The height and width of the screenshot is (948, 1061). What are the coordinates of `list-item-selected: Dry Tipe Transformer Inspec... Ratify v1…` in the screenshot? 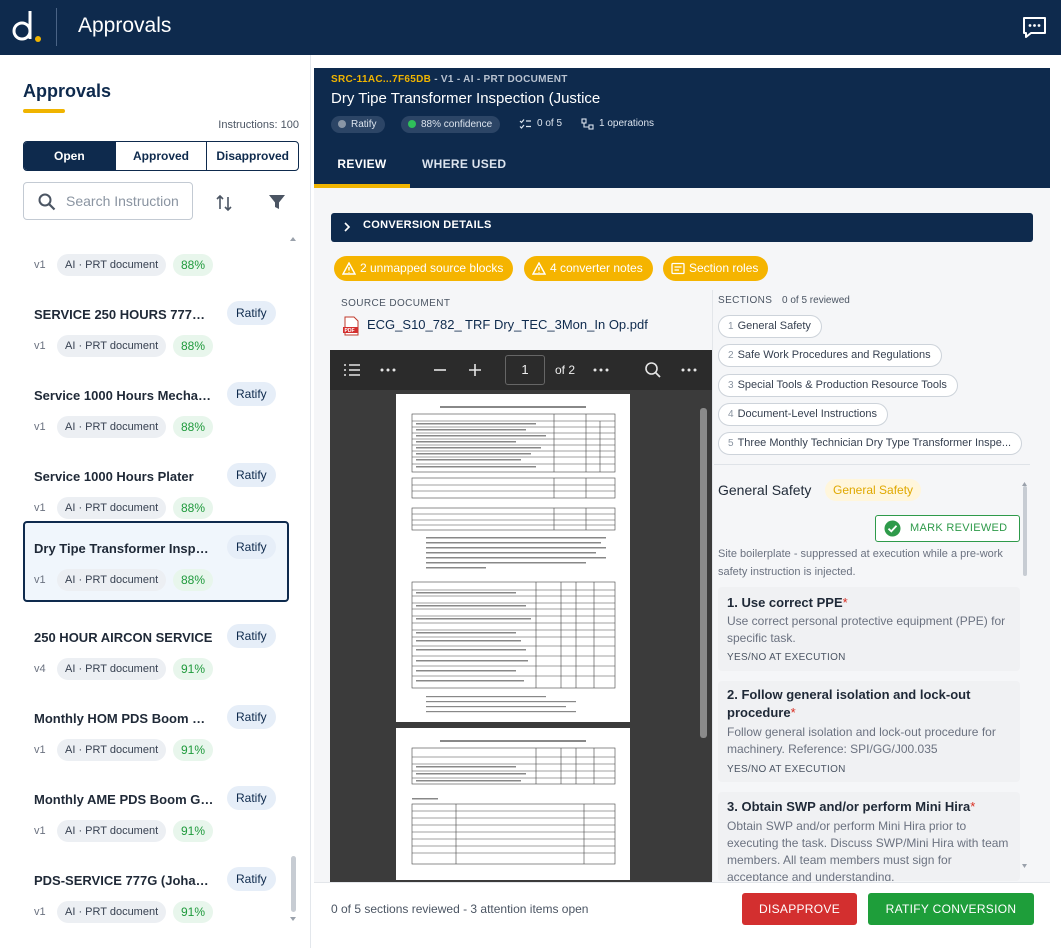 It's located at (156, 561).